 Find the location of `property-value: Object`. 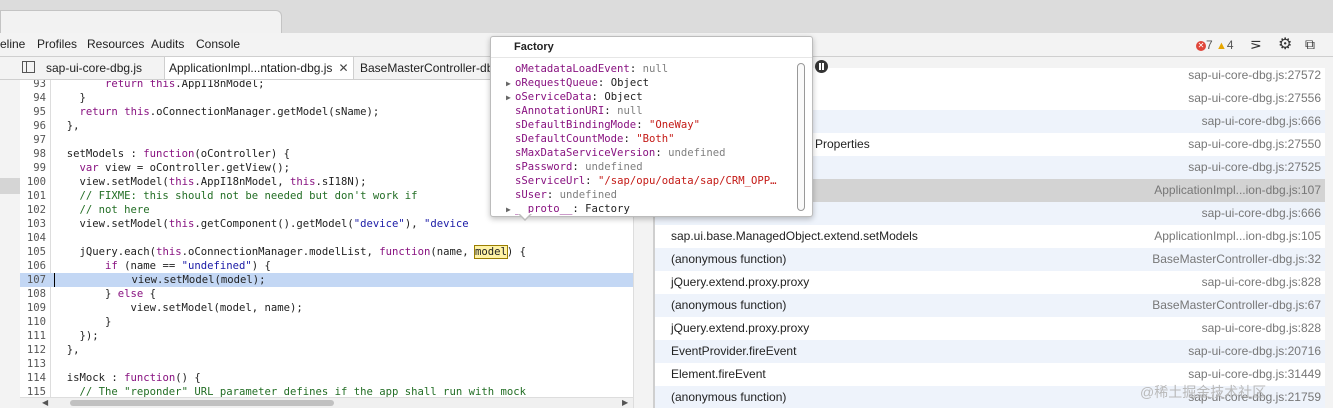

property-value: Object is located at coordinates (629, 83).